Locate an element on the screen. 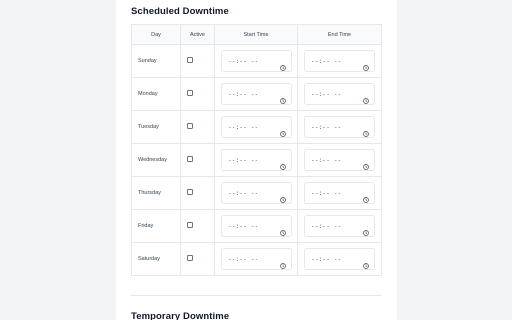 The width and height of the screenshot is (512, 320). header-day: Day is located at coordinates (156, 34).